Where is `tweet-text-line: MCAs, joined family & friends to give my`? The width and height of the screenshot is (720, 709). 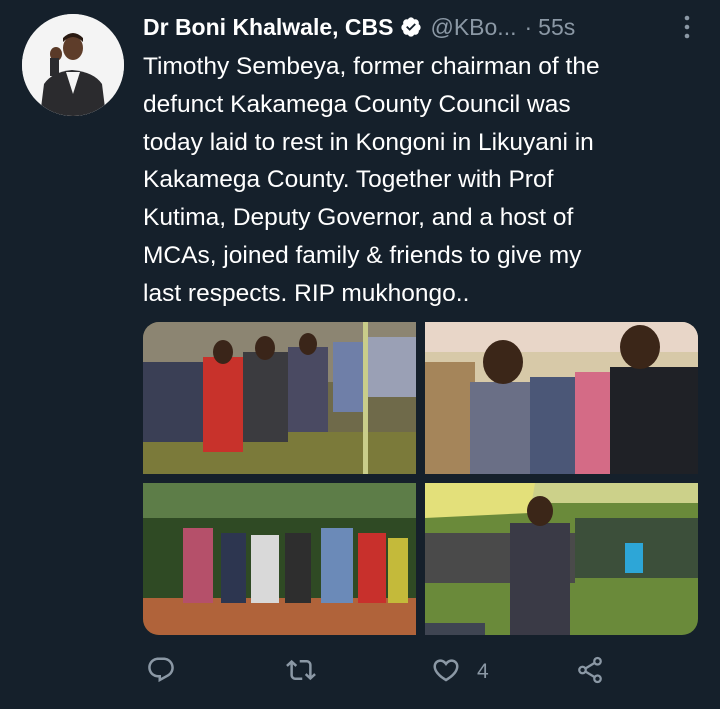 tweet-text-line: MCAs, joined family & friends to give my is located at coordinates (362, 255).